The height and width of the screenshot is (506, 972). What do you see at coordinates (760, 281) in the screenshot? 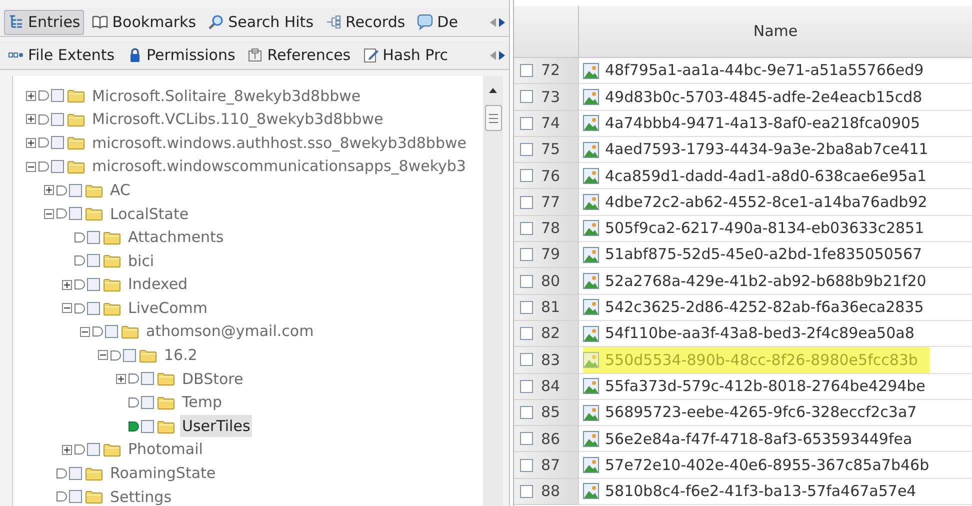
I see `table-row: 52a2768a-429e-41b2-ab92-b688b9b21f20` at bounding box center [760, 281].